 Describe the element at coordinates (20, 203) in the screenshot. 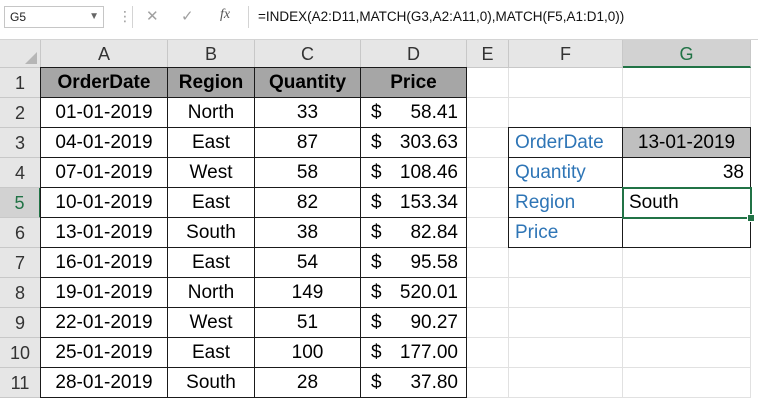

I see `row-header-5: 5` at that location.